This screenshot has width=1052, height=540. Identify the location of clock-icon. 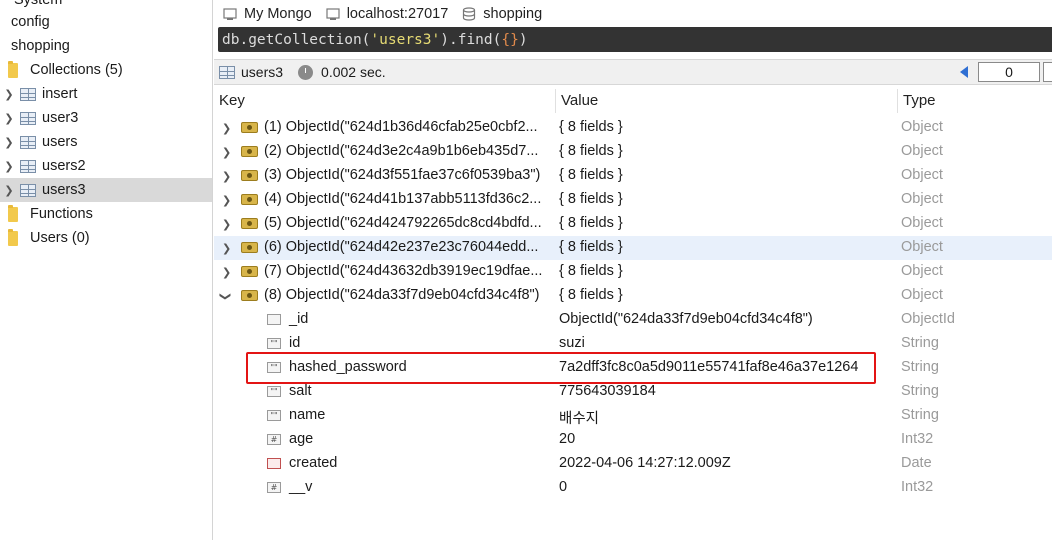
(306, 72).